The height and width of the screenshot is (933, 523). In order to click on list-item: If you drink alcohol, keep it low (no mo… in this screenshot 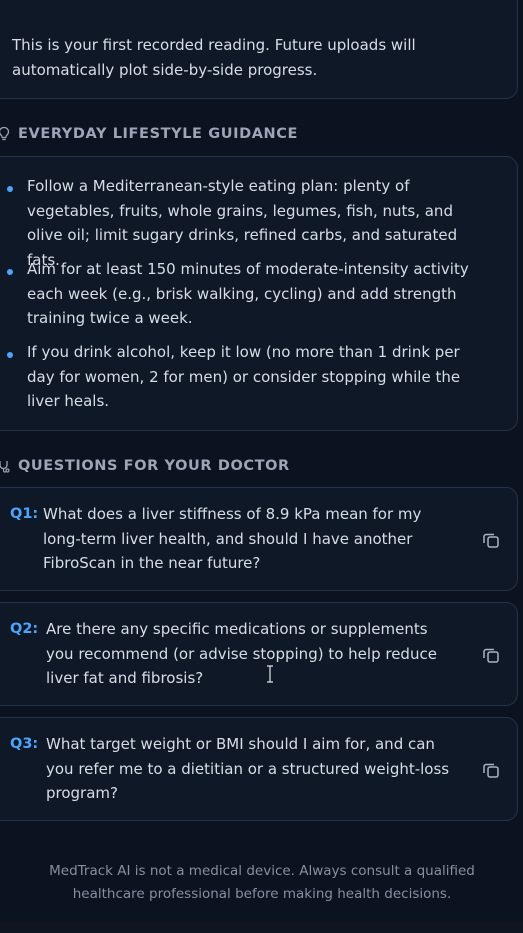, I will do `click(247, 377)`.